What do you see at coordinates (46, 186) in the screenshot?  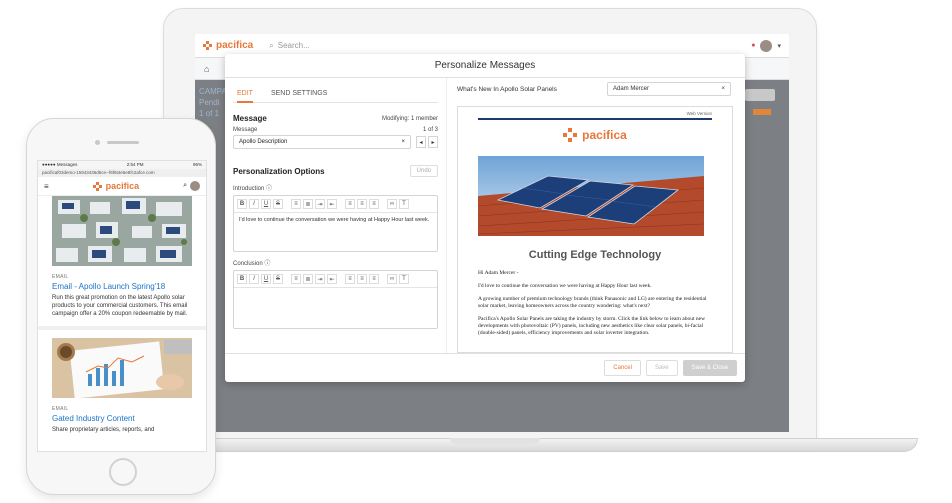 I see `hamburger-menu-icon: ≡` at bounding box center [46, 186].